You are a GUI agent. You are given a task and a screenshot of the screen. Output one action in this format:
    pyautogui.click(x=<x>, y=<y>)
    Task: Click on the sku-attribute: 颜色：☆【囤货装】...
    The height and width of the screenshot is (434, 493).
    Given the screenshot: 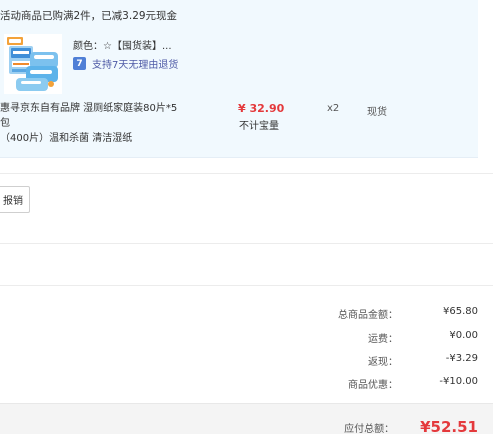 What is the action you would take?
    pyautogui.click(x=122, y=44)
    